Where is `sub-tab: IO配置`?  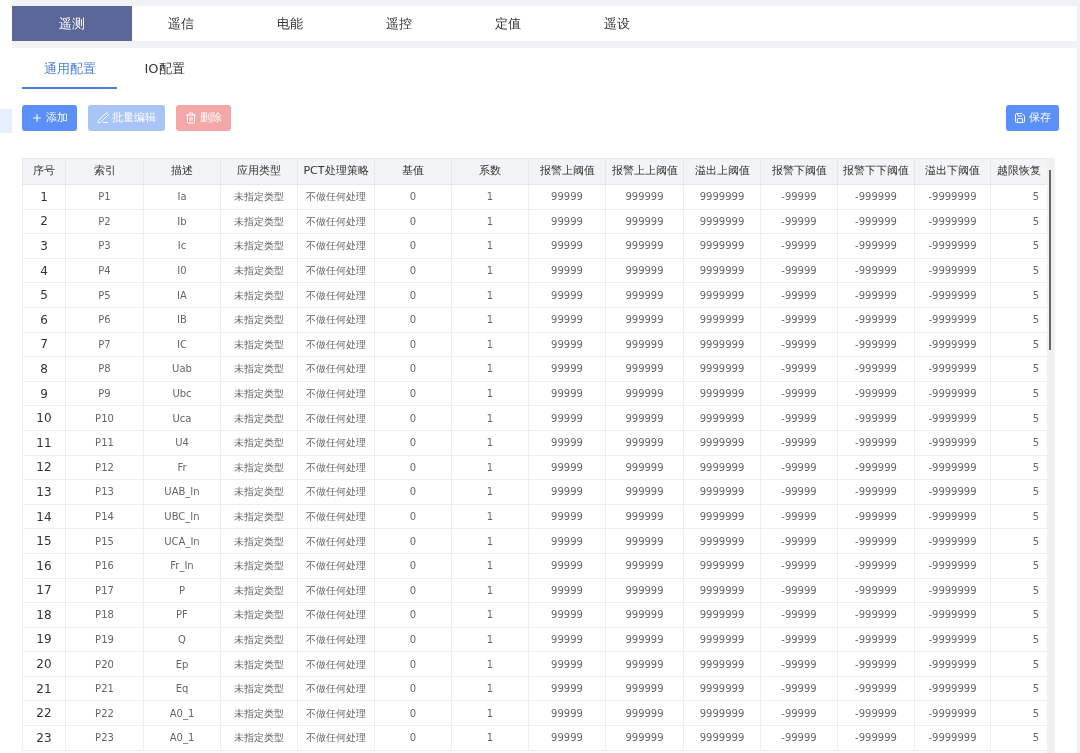 sub-tab: IO配置 is located at coordinates (164, 70).